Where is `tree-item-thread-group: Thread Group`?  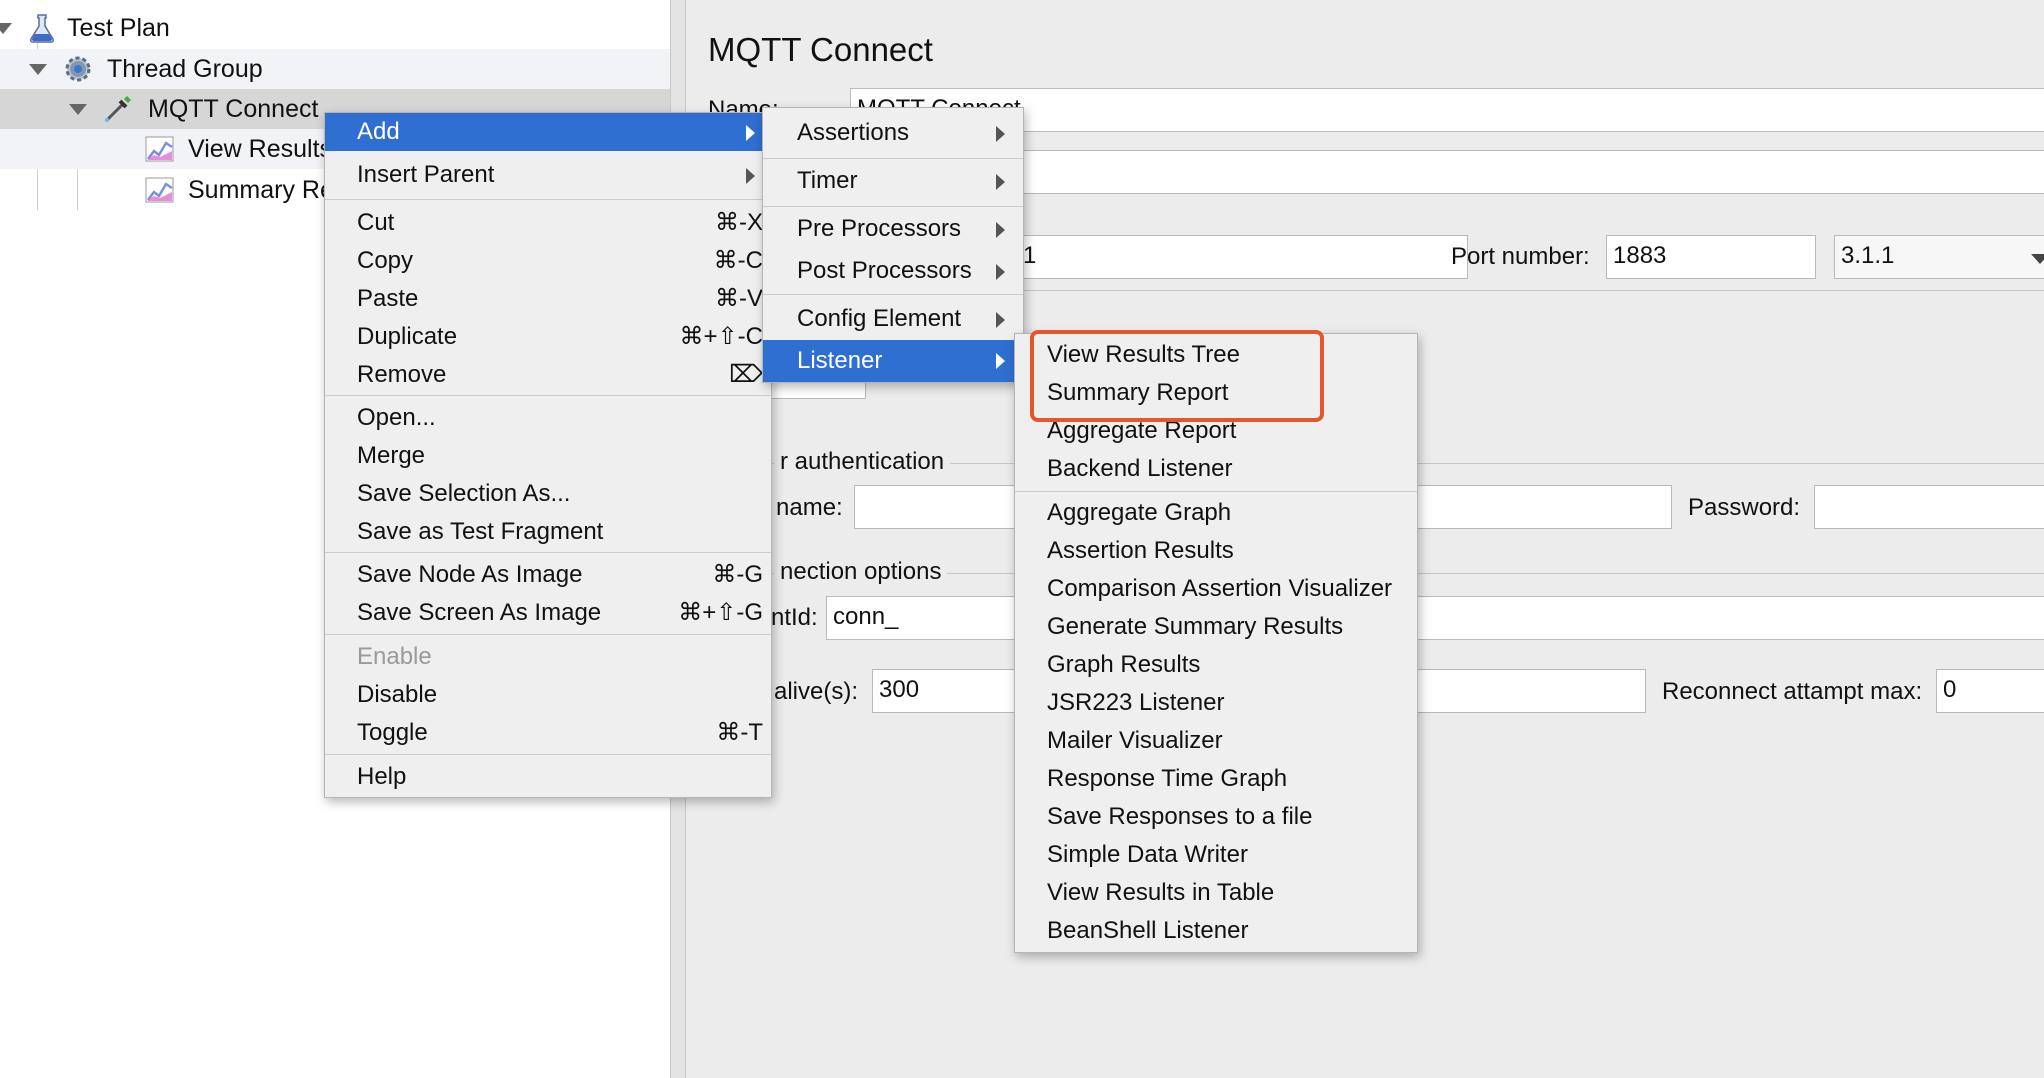
tree-item-thread-group: Thread Group is located at coordinates (335, 69).